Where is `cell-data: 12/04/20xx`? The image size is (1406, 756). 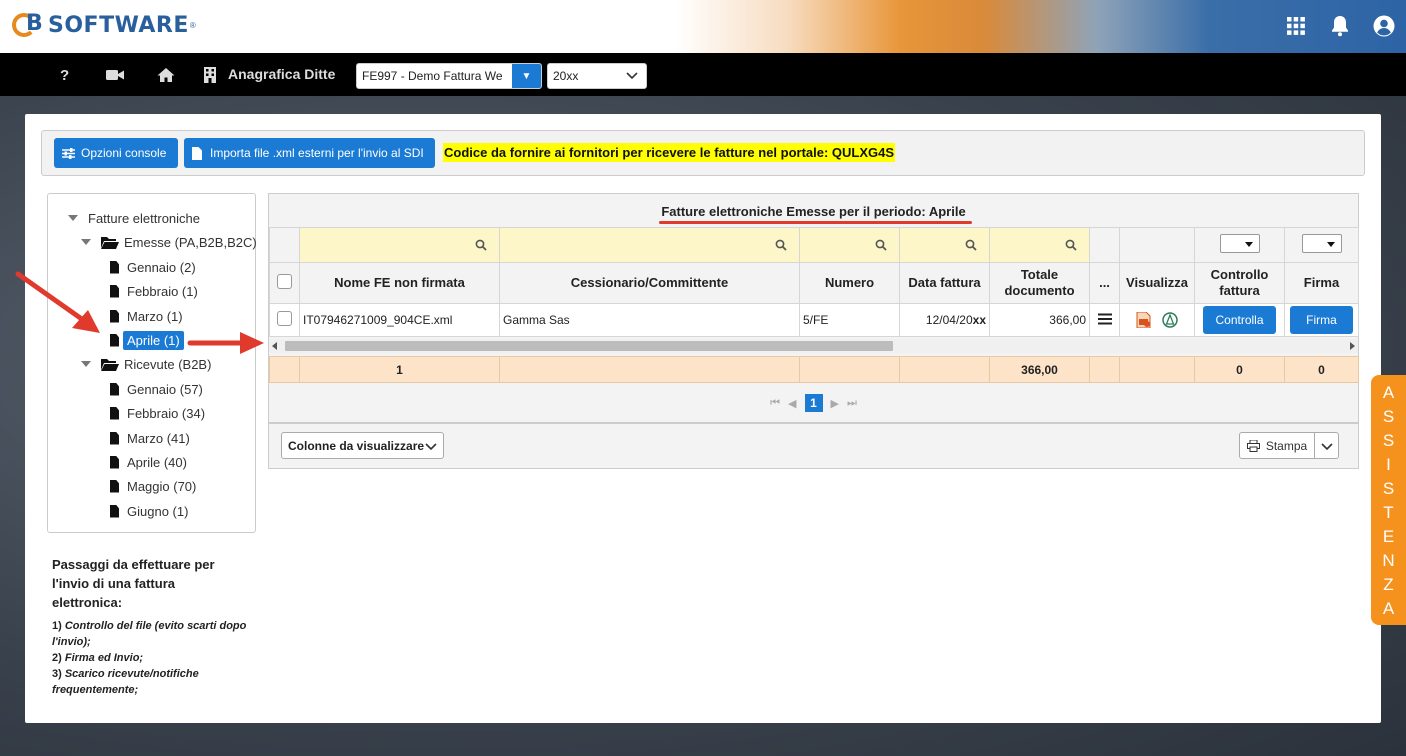
cell-data: 12/04/20xx is located at coordinates (944, 320).